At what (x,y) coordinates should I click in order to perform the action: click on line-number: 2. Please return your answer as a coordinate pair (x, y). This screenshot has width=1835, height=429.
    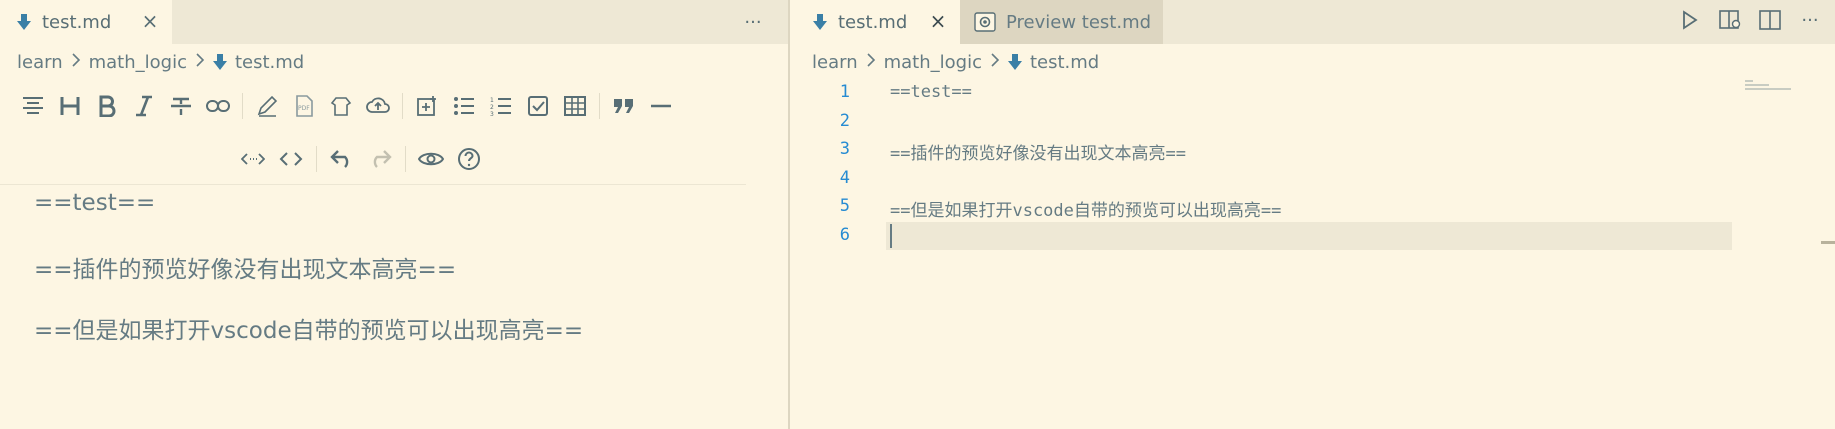
    Looking at the image, I should click on (844, 121).